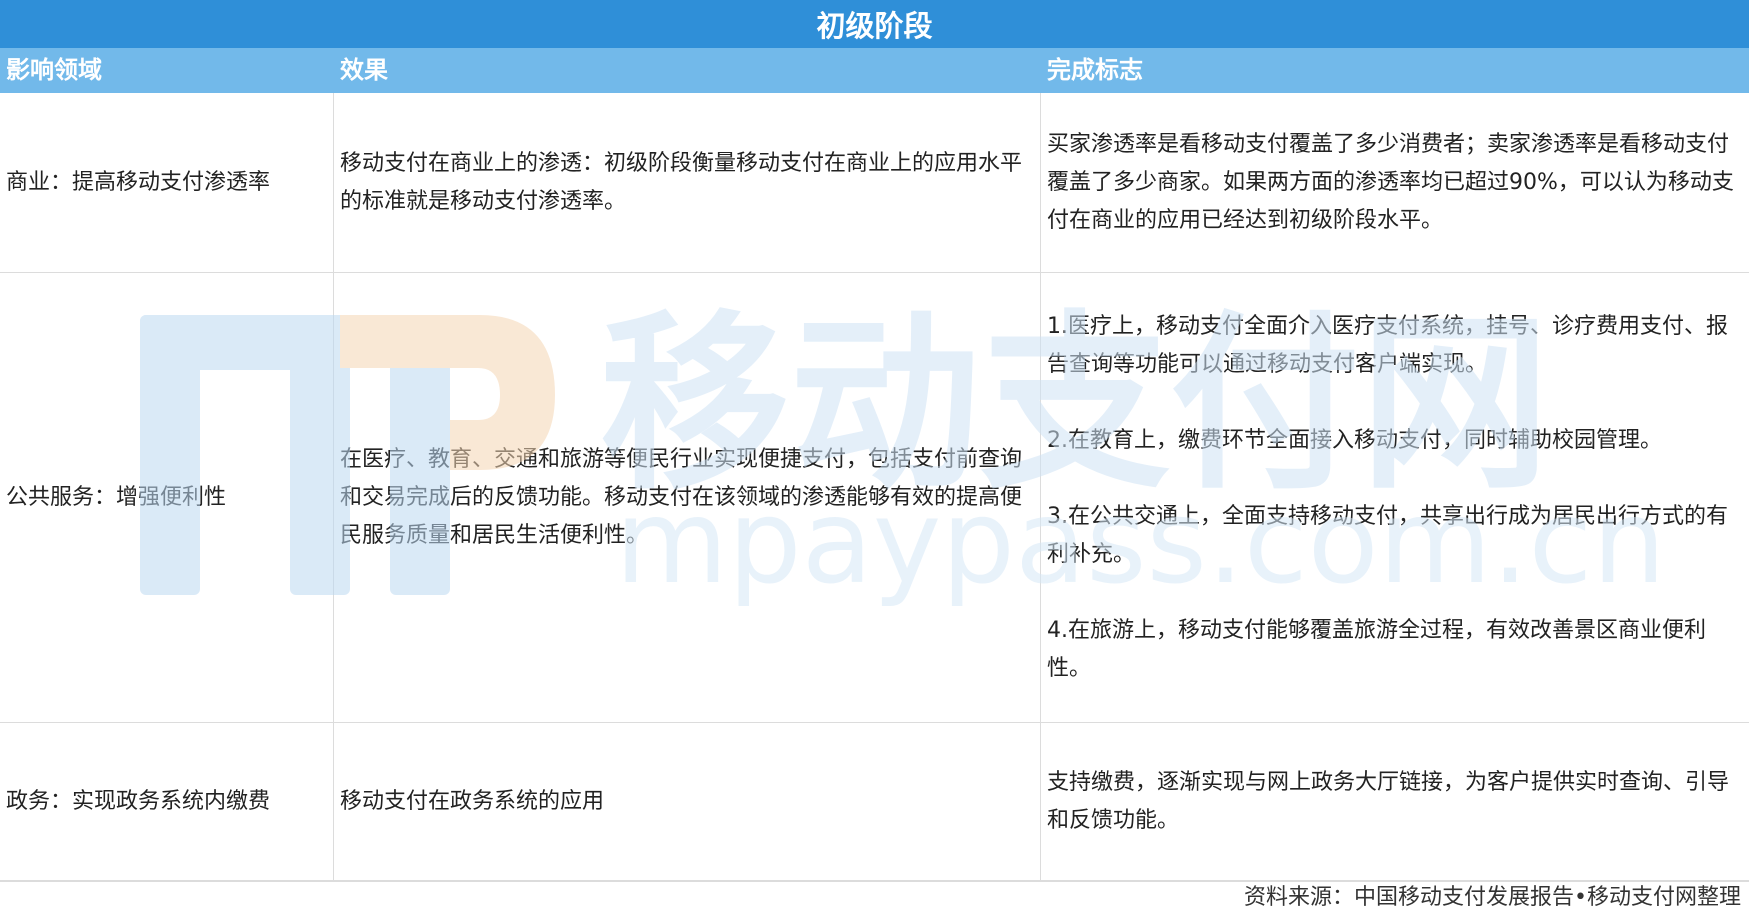  What do you see at coordinates (874, 24) in the screenshot?
I see `table-title: 初级阶段` at bounding box center [874, 24].